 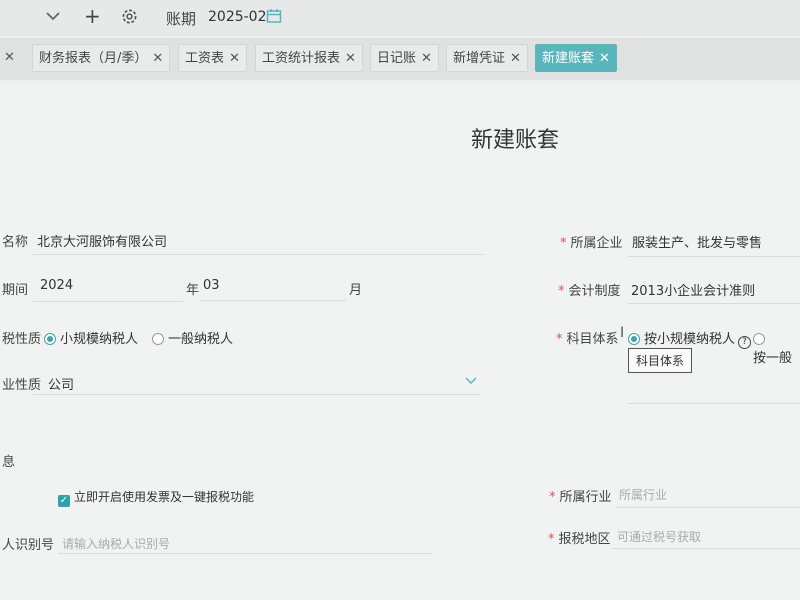 I want to click on add-icon: +, so click(x=92, y=16).